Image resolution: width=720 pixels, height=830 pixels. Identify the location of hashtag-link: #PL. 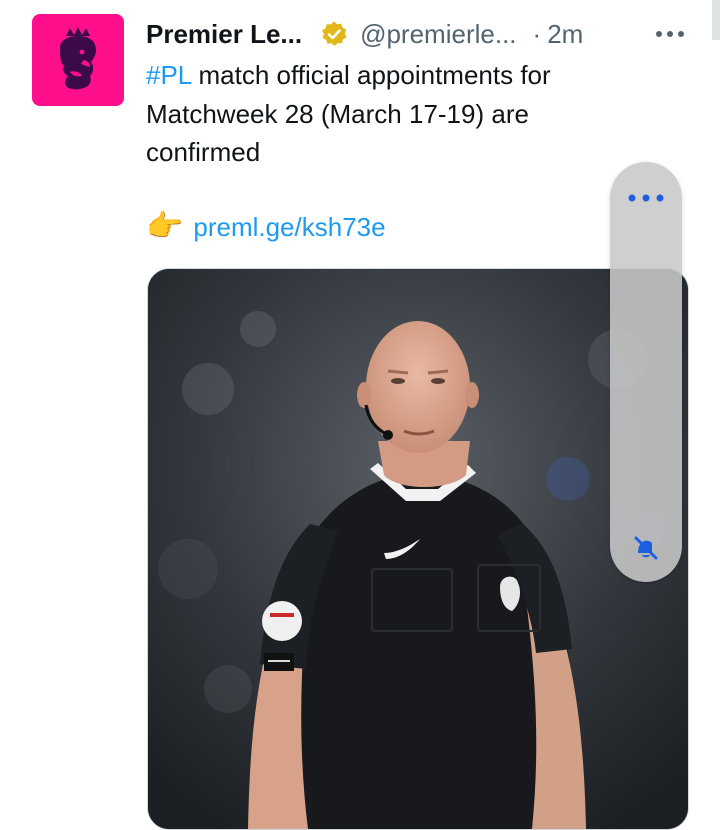
(168, 75).